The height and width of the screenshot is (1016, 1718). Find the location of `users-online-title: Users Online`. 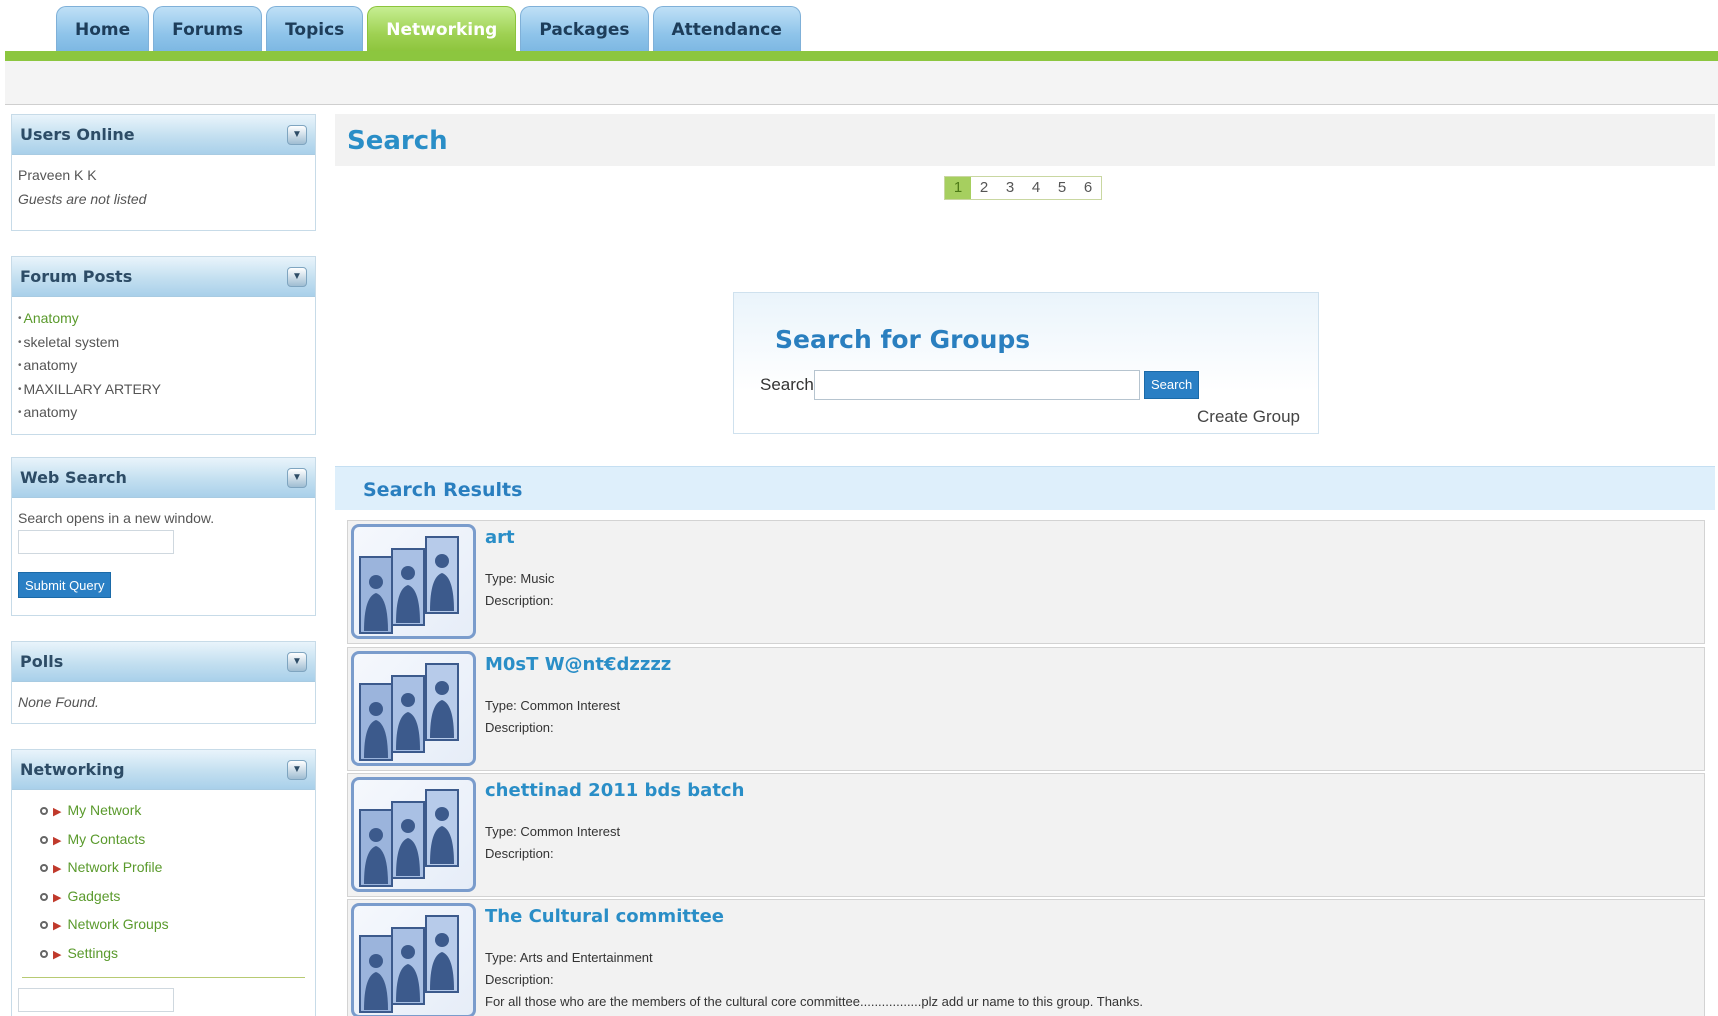

users-online-title: Users Online is located at coordinates (77, 134).